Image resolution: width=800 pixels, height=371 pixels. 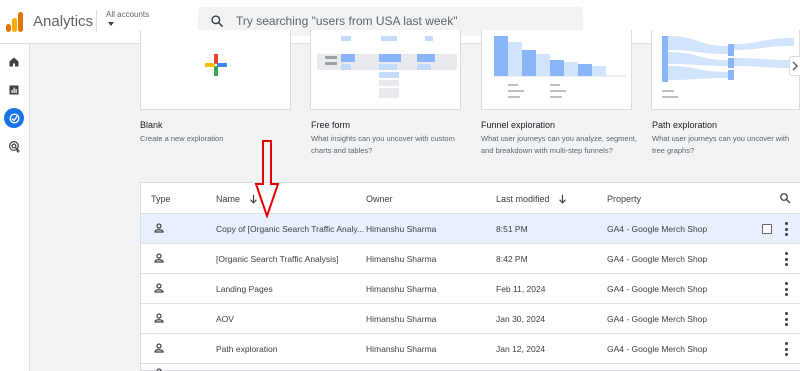 I want to click on exploration-modified: 8:42 PM, so click(x=512, y=259).